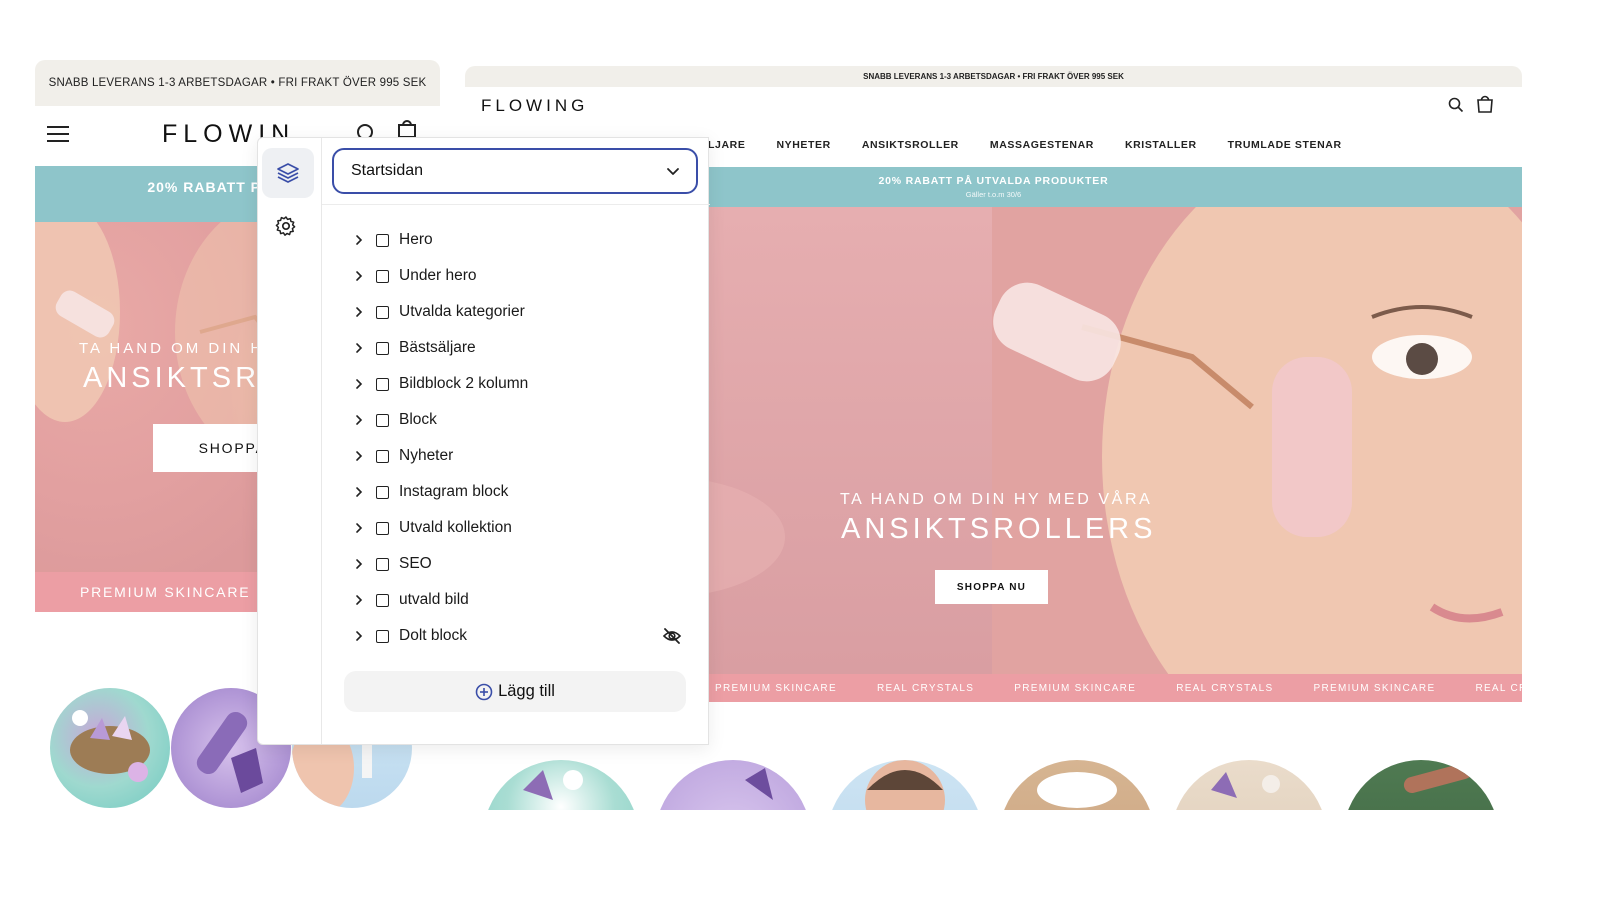 This screenshot has width=1600, height=916. What do you see at coordinates (58, 134) in the screenshot?
I see `menu-icon` at bounding box center [58, 134].